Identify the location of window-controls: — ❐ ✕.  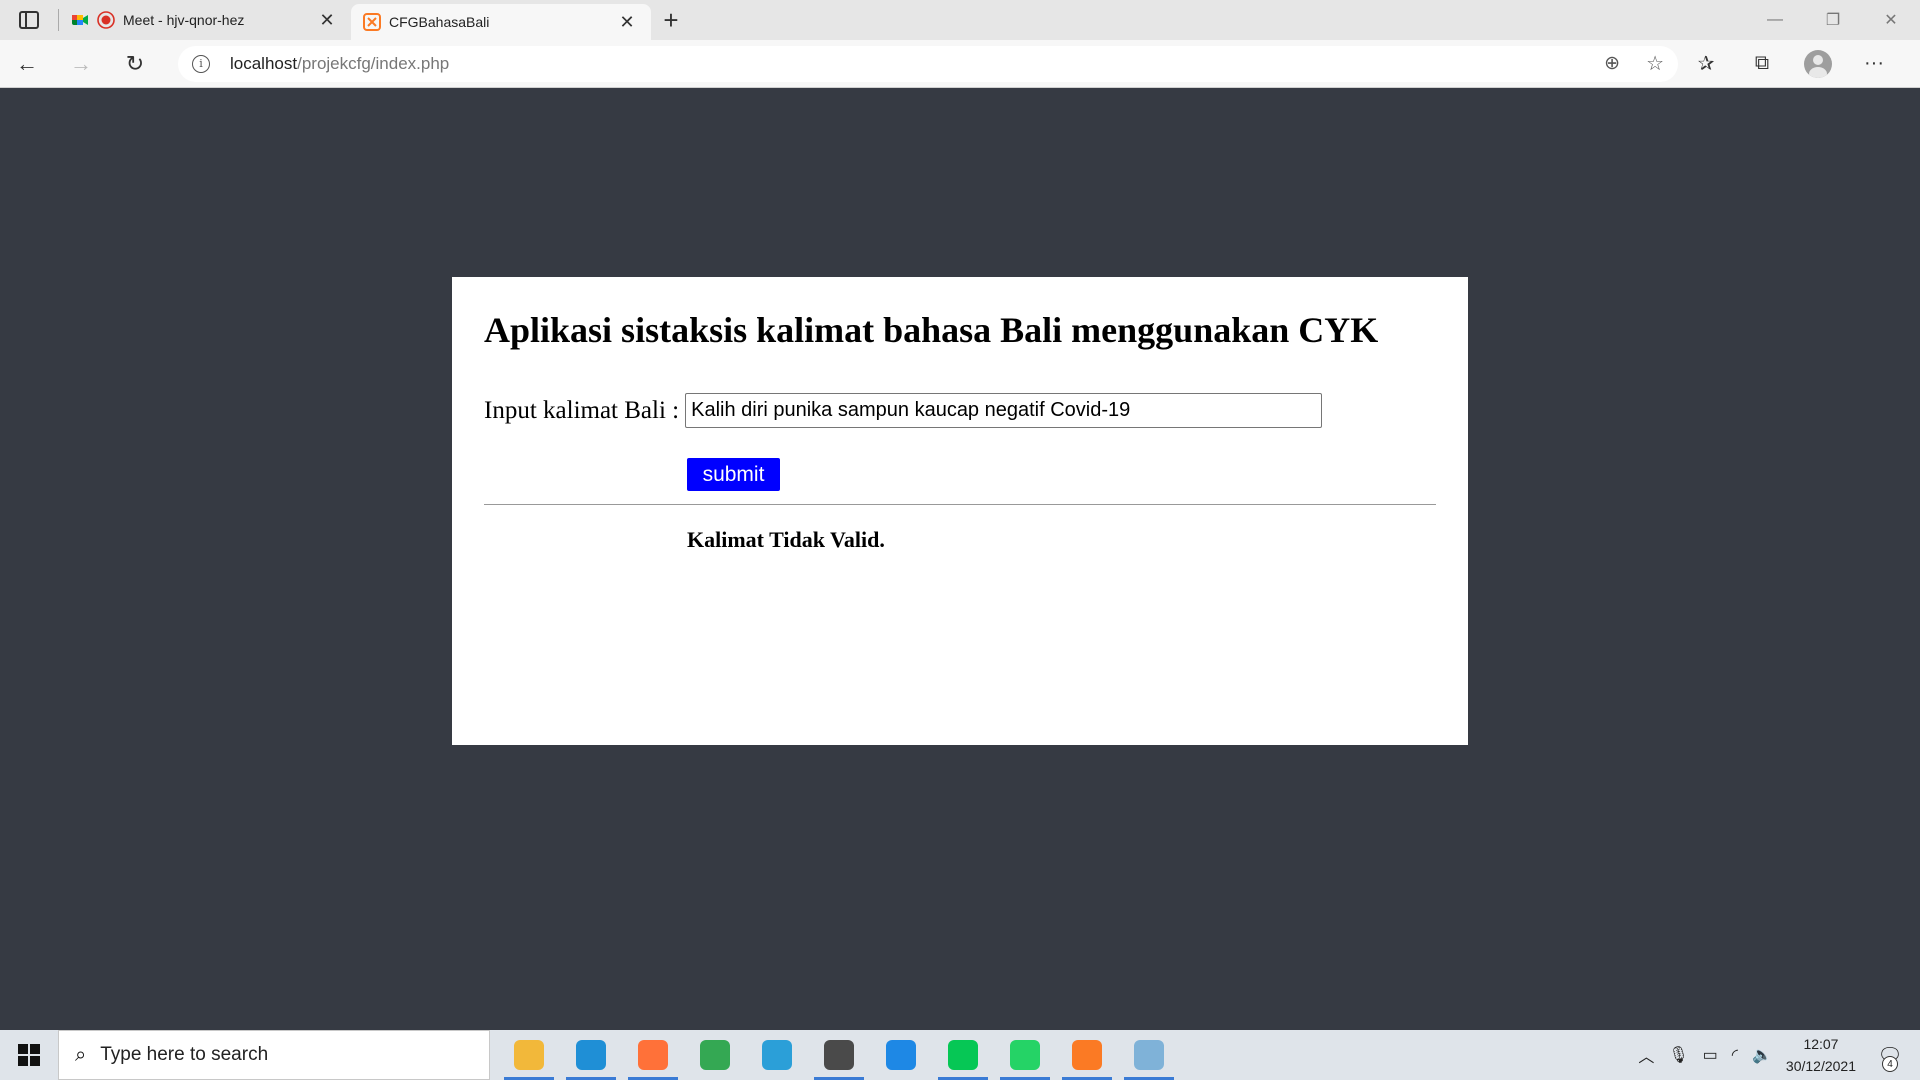
(1833, 20).